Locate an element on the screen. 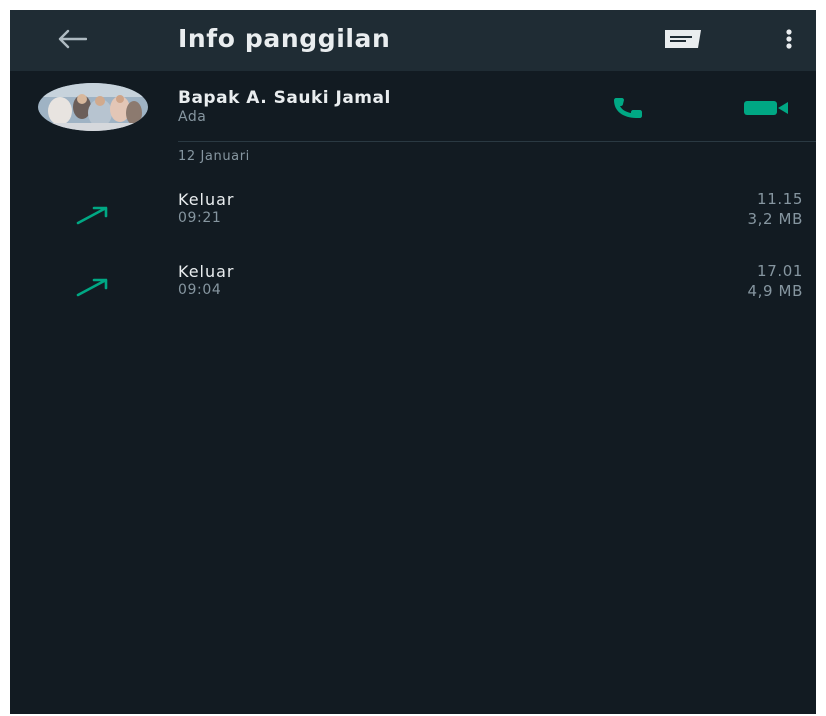  back-button is located at coordinates (72, 41).